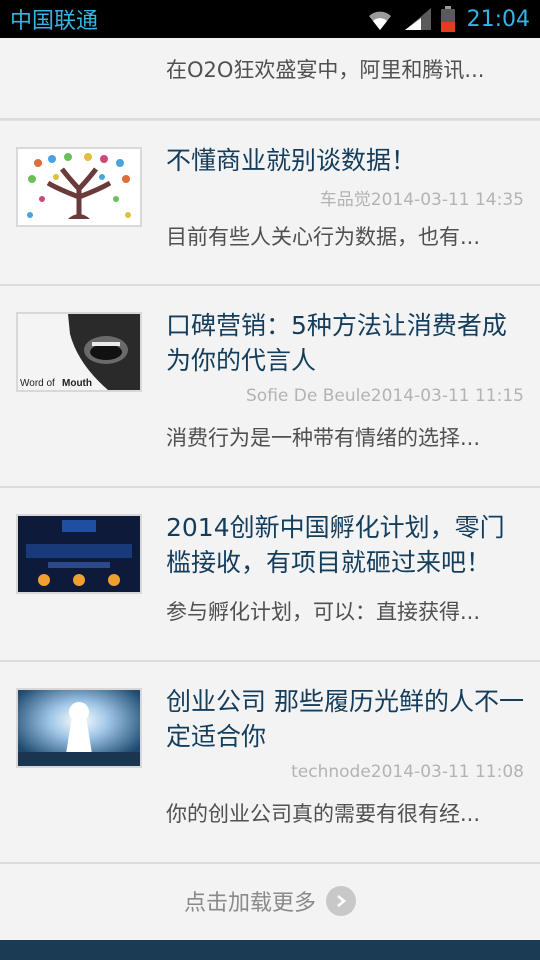 Image resolution: width=540 pixels, height=960 pixels. What do you see at coordinates (341, 901) in the screenshot?
I see `chevron-right-icon` at bounding box center [341, 901].